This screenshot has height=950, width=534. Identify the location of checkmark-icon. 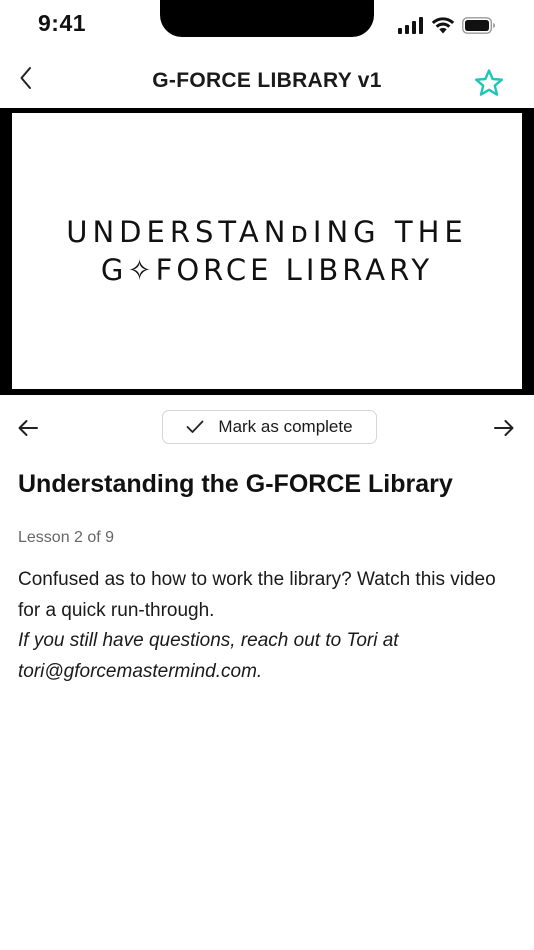
(195, 426).